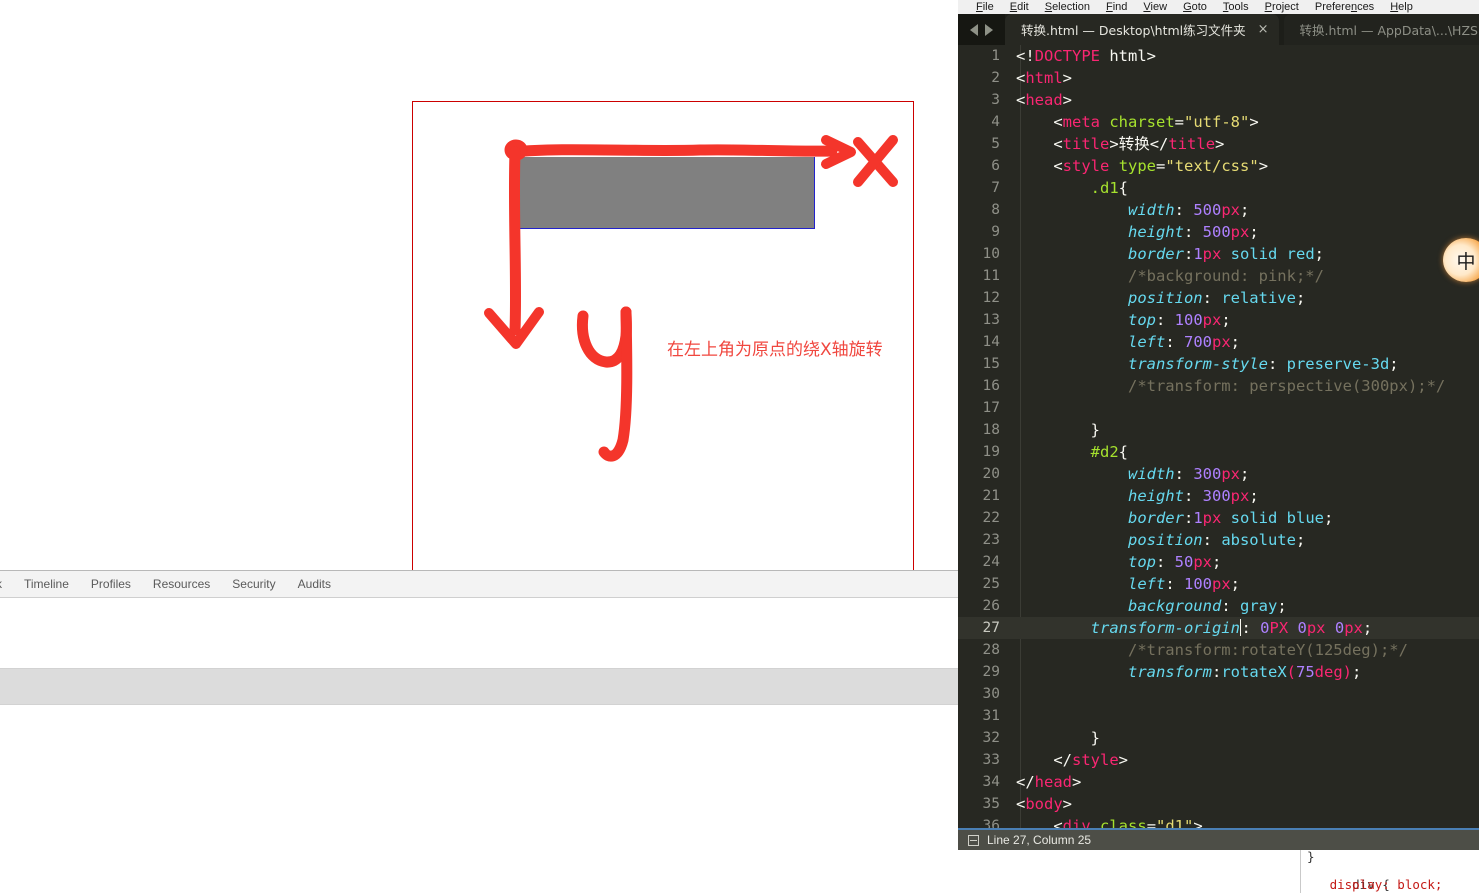 This screenshot has height=893, width=1479. What do you see at coordinates (1338, 364) in the screenshot?
I see `code-token: preserve-3d` at bounding box center [1338, 364].